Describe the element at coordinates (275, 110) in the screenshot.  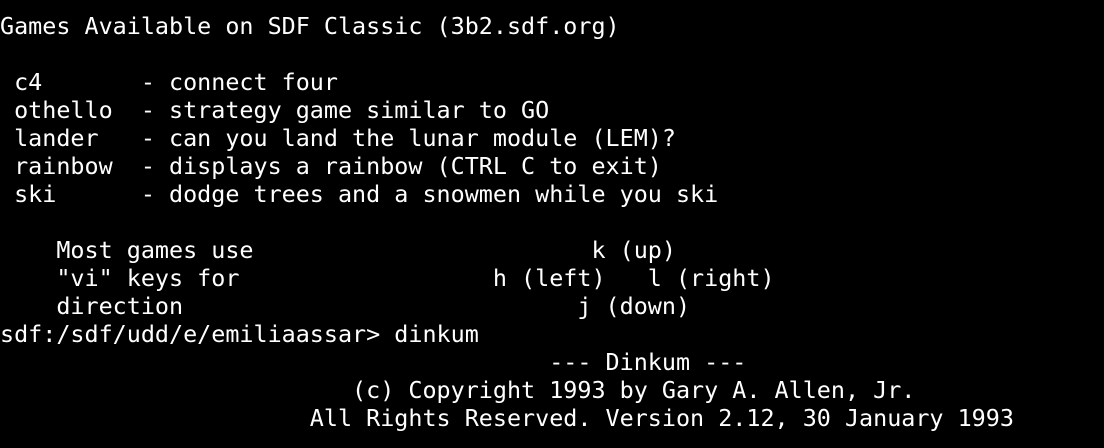
I see `game-entry-othello: othello - strategy game similar to GO` at that location.